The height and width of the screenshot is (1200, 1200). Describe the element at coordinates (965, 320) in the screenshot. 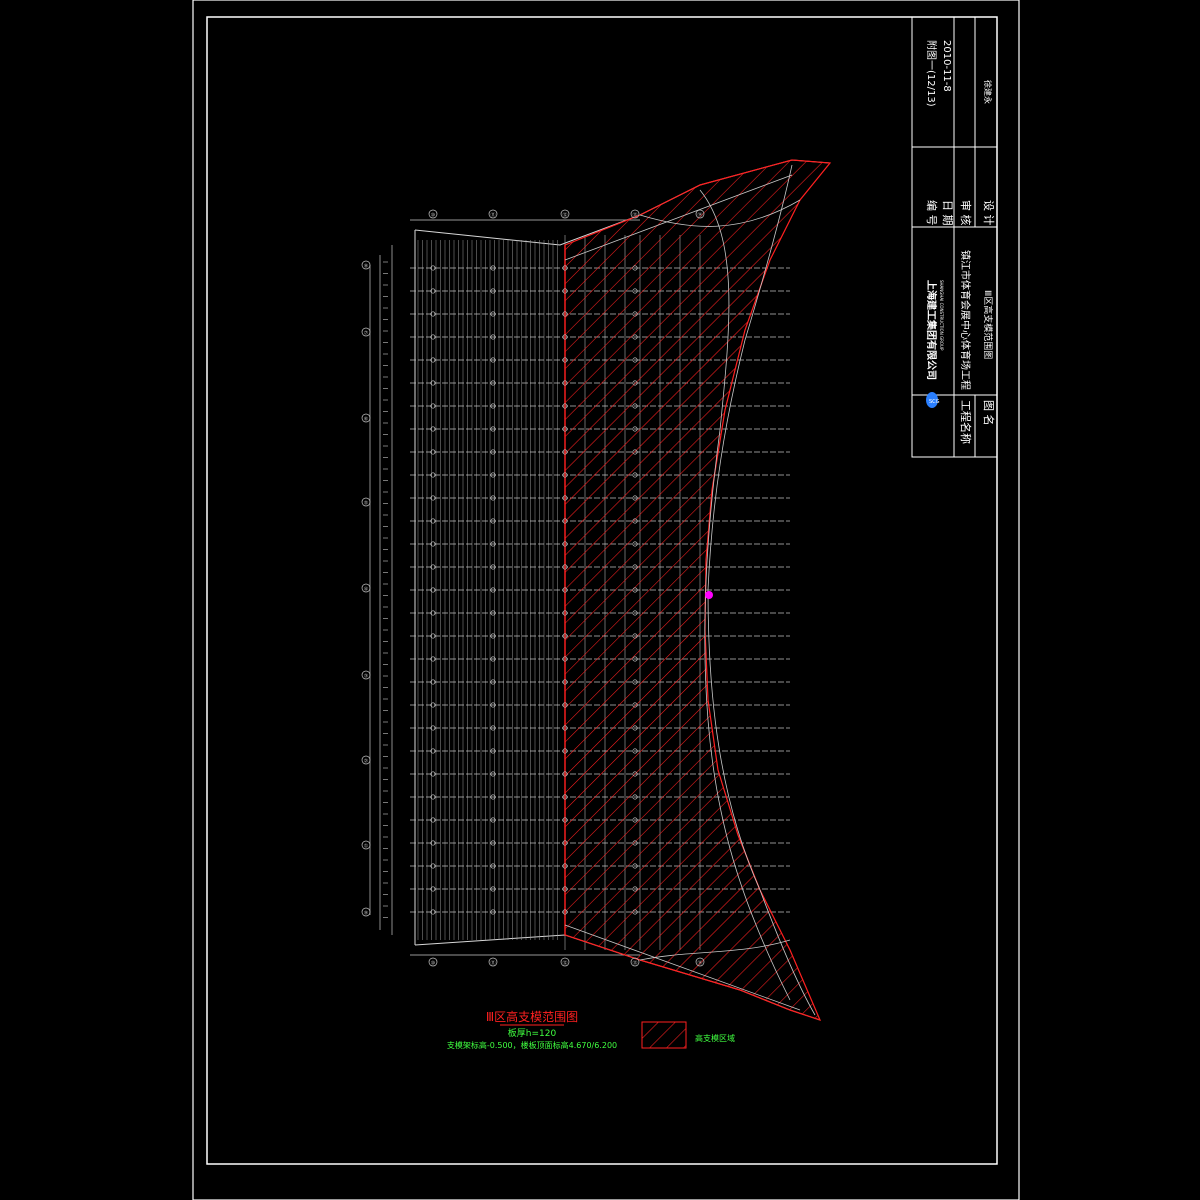

I see `project-name: 镇江市体育会展中心体育场工程` at that location.